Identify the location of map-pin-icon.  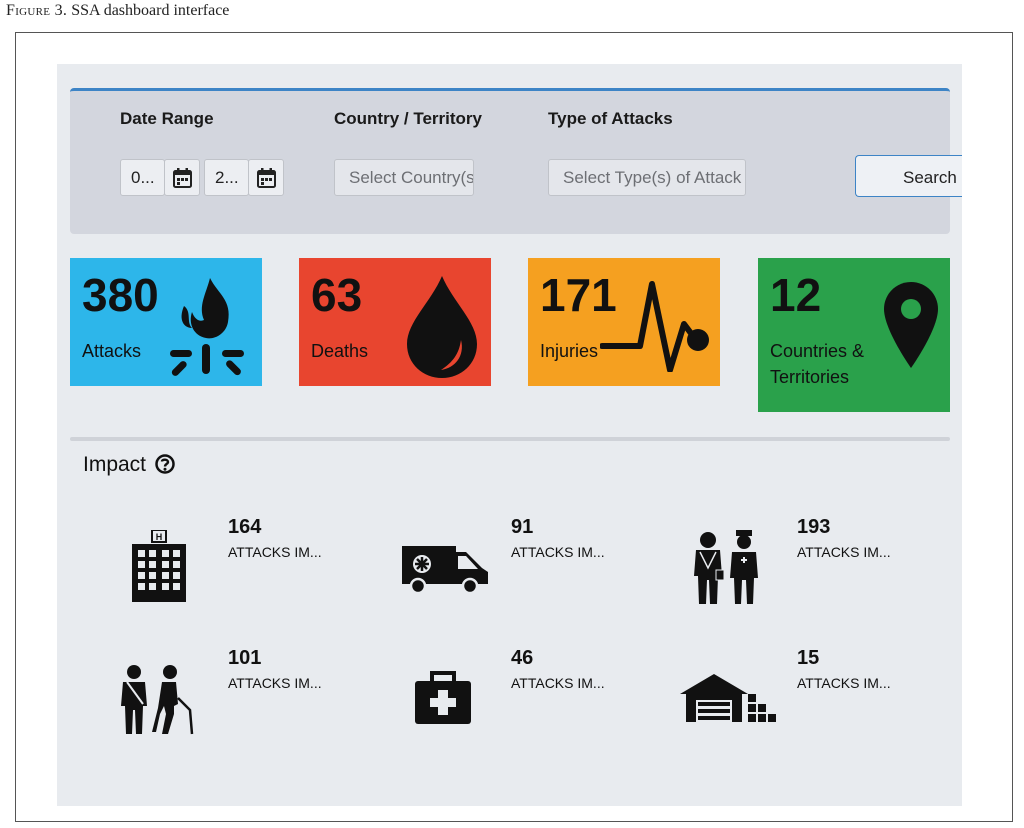
(911, 325).